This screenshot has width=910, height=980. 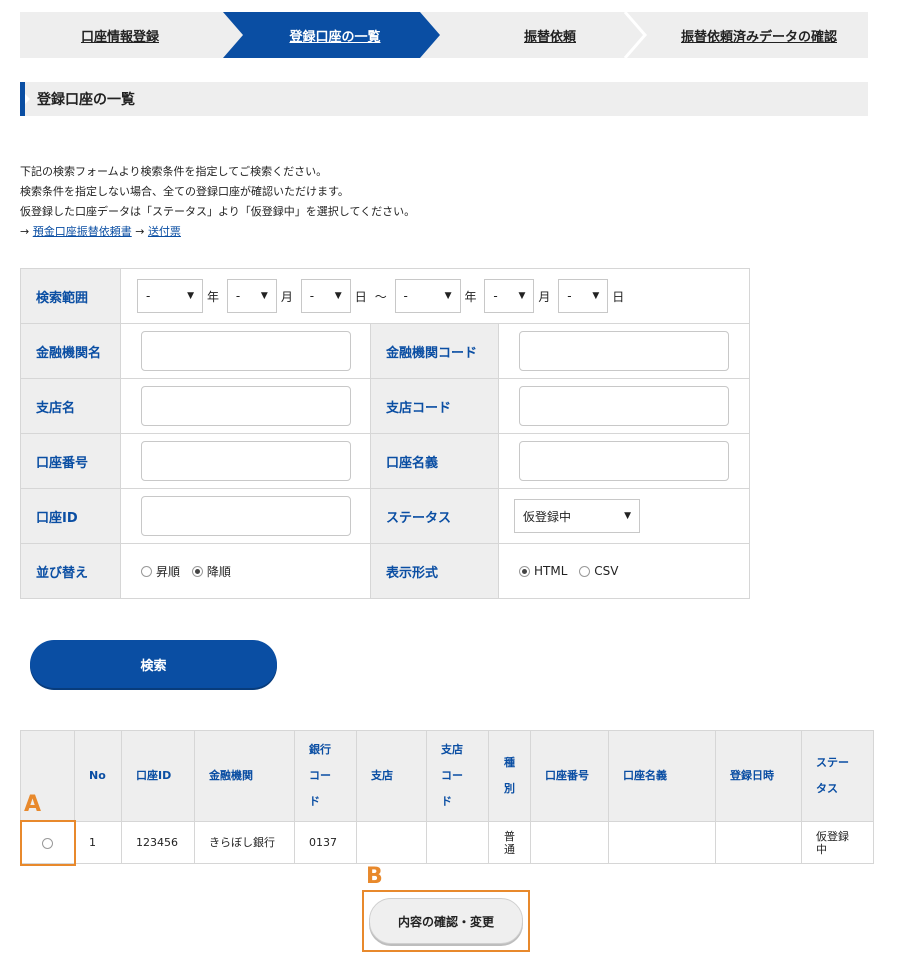 I want to click on step-transfer-confirmation: 振替依頼済みデータの確認, so click(x=759, y=35).